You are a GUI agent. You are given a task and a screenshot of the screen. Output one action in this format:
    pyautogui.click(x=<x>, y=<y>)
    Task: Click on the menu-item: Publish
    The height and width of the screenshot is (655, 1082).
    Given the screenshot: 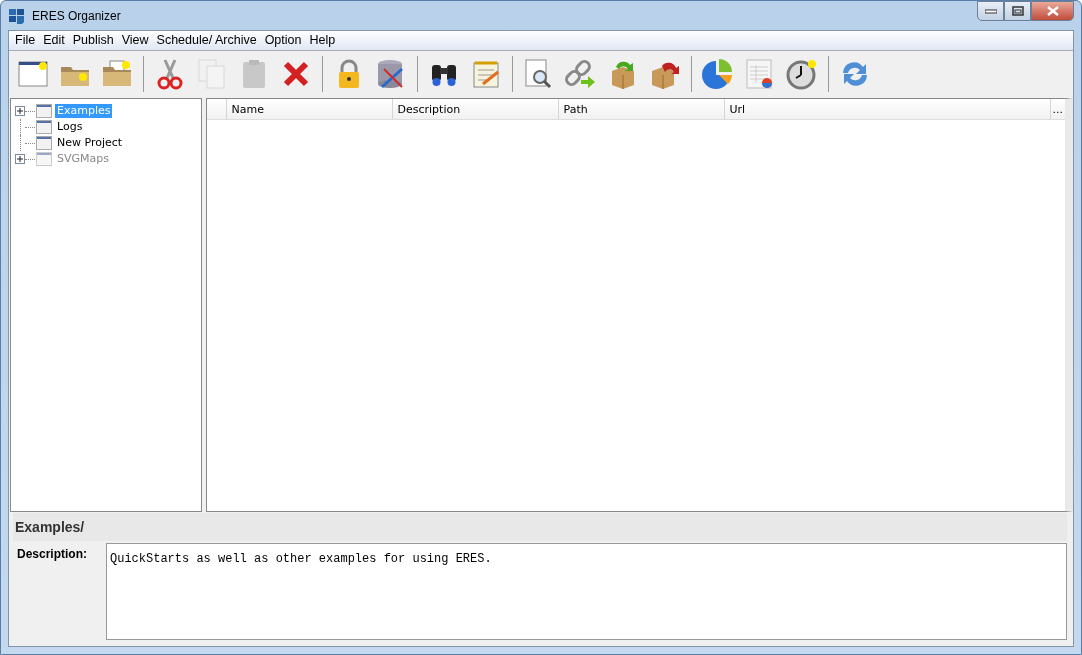 What is the action you would take?
    pyautogui.click(x=93, y=40)
    